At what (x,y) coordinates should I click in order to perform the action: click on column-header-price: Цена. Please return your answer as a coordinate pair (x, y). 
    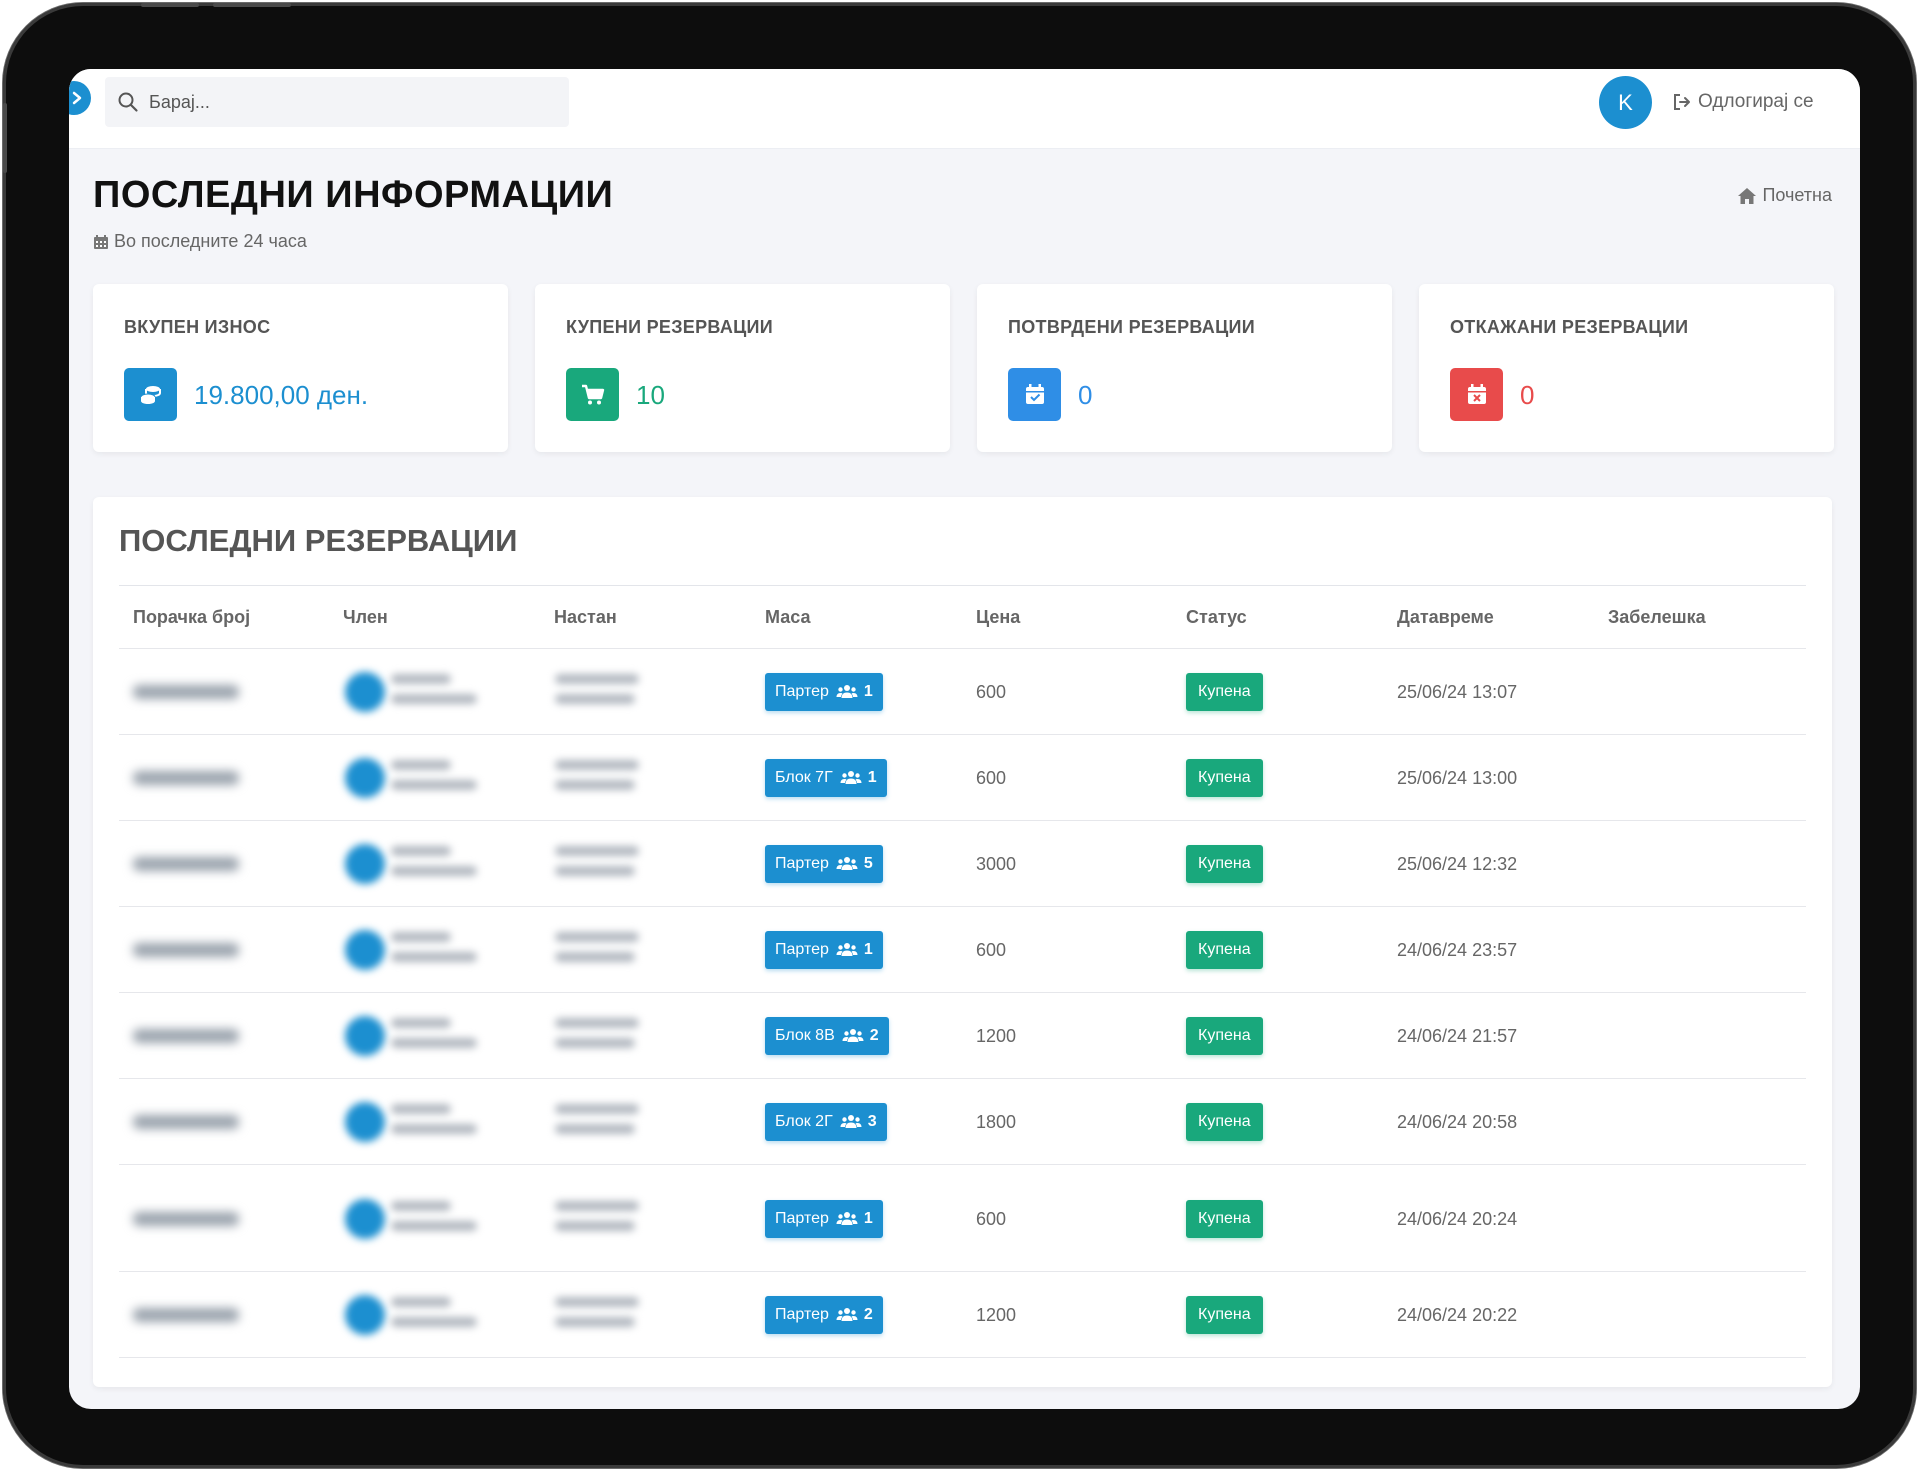
    Looking at the image, I should click on (998, 617).